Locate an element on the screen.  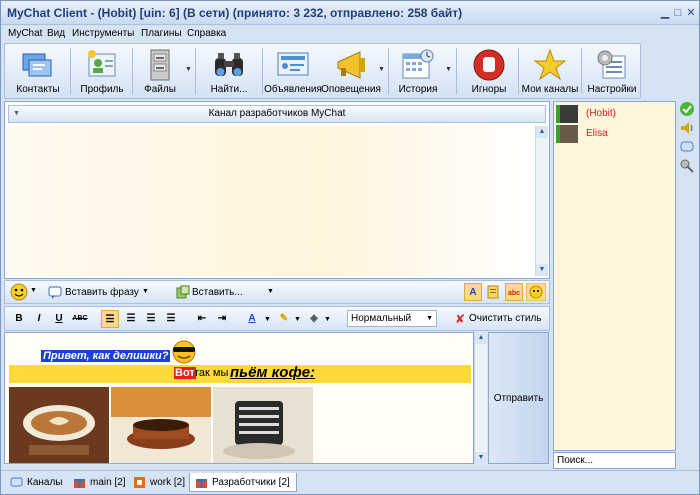
insert-dropdown-icon: ▼ is located at coordinates (270, 291).